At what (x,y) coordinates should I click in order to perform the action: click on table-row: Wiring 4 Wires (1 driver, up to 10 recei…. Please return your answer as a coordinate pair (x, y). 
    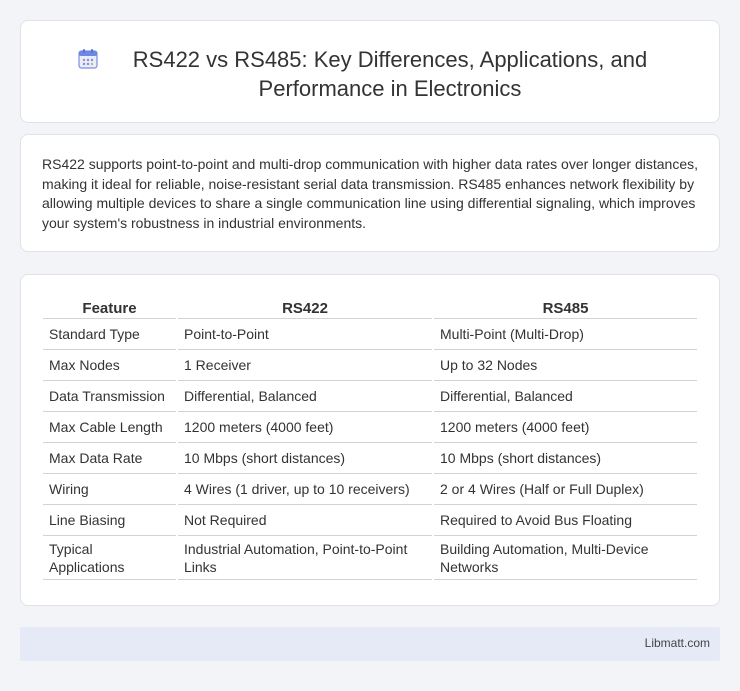
    Looking at the image, I should click on (370, 489).